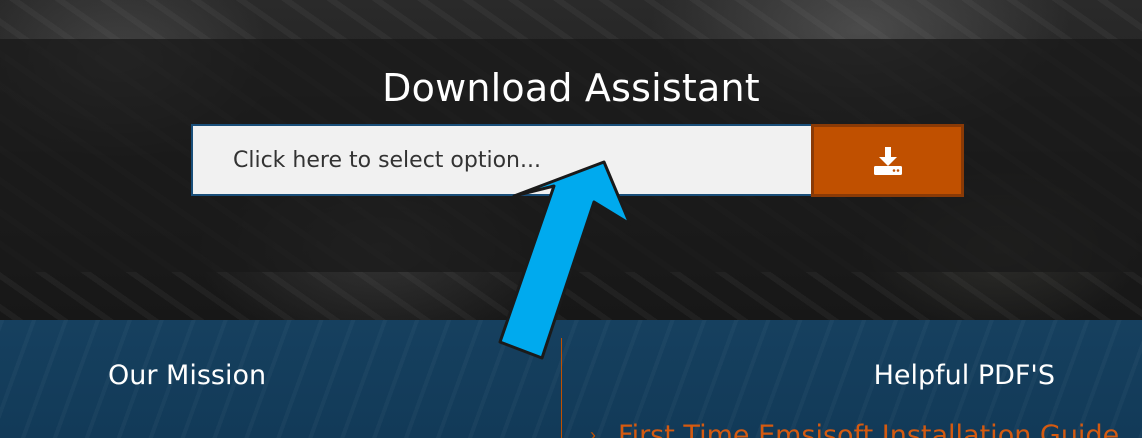 The height and width of the screenshot is (438, 1142). I want to click on chevron-right-icon: ›, so click(593, 431).